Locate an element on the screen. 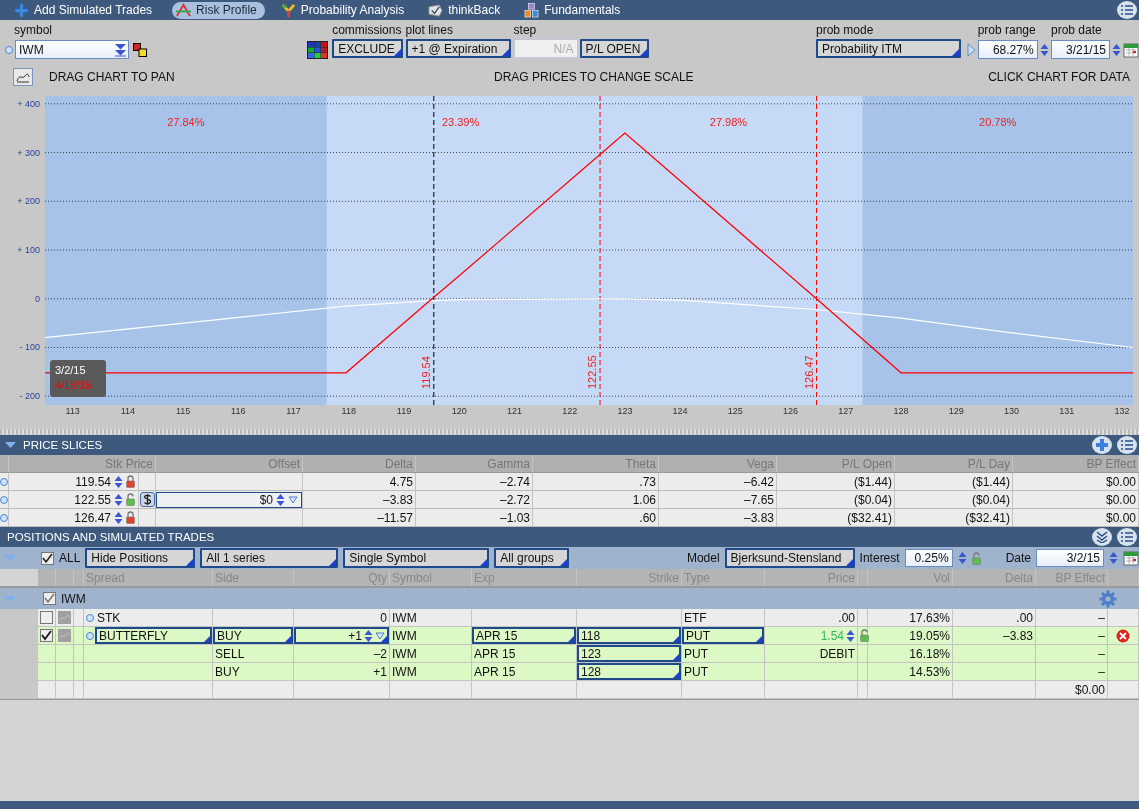 This screenshot has width=1139, height=809. positions-dropdown: Hide Positions is located at coordinates (140, 558).